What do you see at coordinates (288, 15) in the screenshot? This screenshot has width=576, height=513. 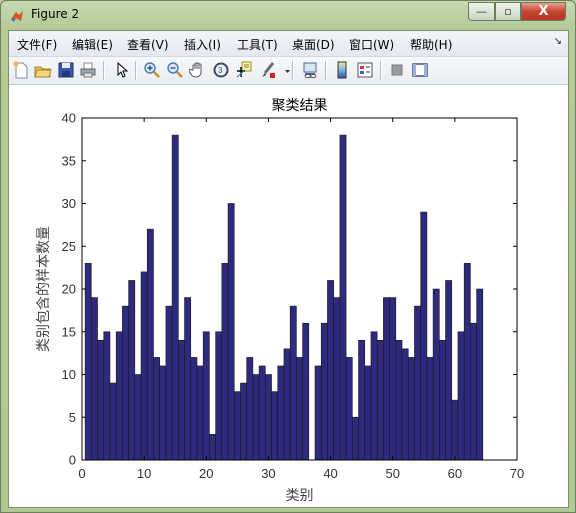 I see `title-bar: Figure 2 — ▫ X` at bounding box center [288, 15].